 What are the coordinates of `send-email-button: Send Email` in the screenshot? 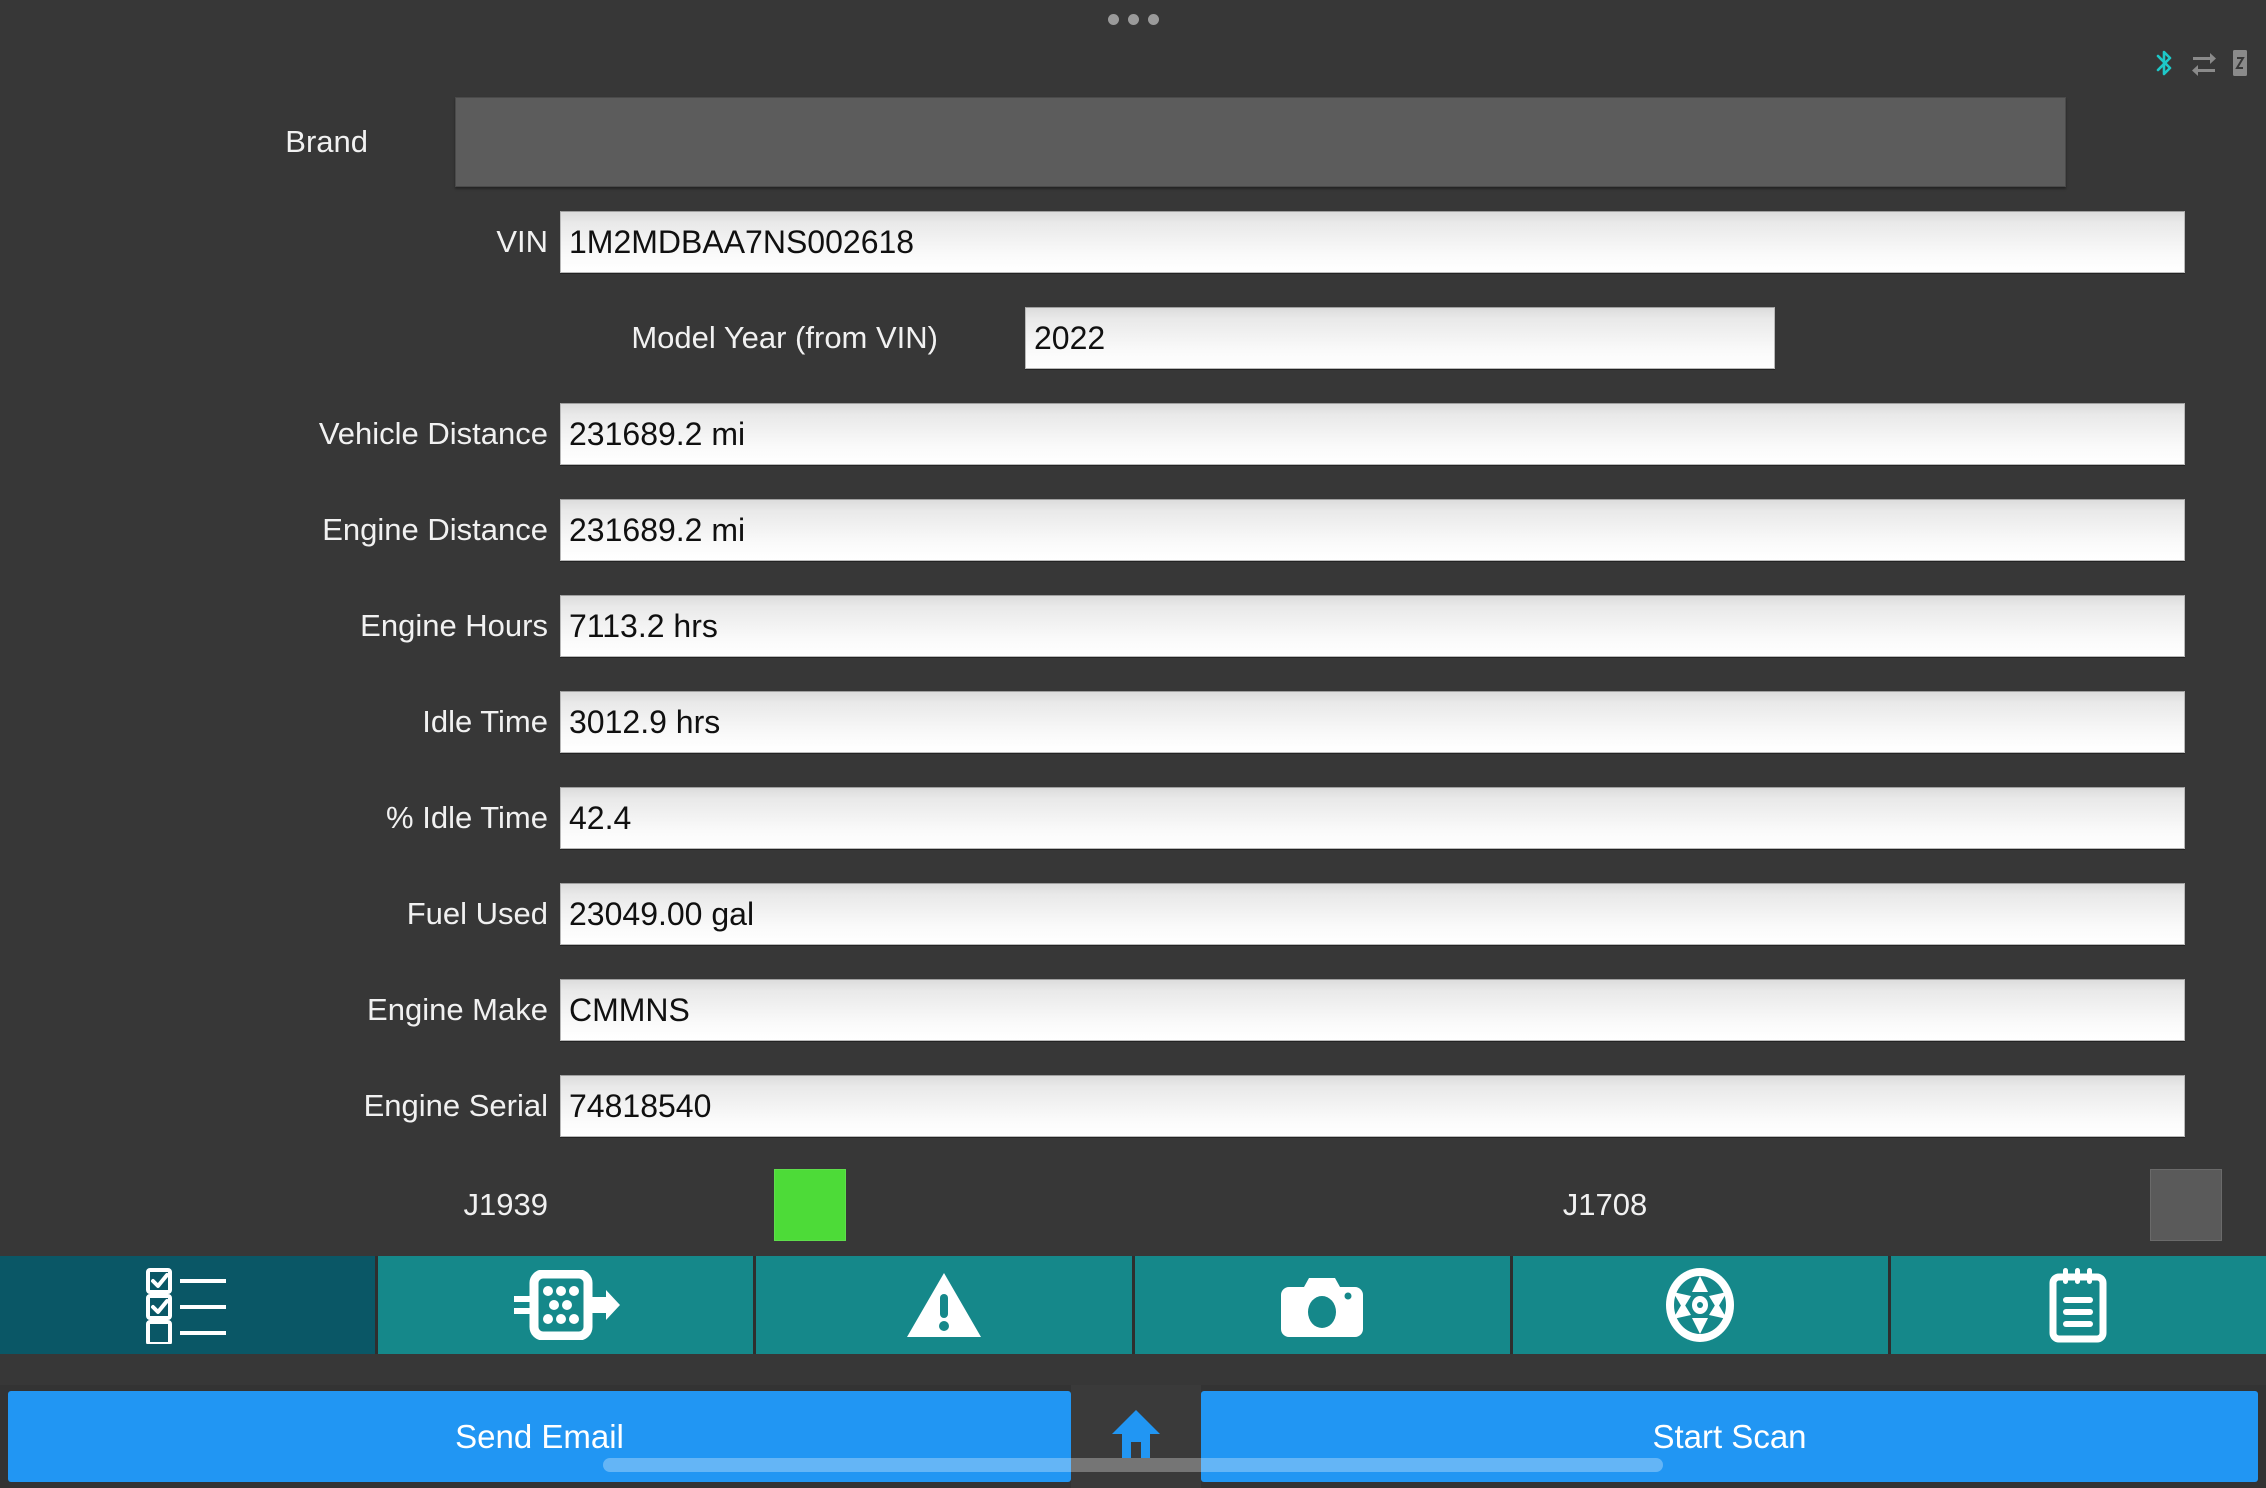 It's located at (539, 1436).